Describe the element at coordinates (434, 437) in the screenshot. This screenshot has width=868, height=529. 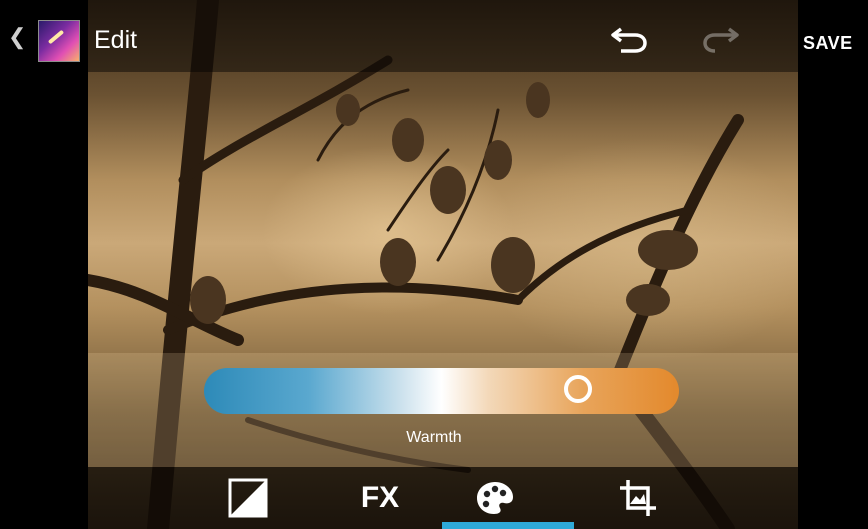
I see `slider-label: Warmth` at that location.